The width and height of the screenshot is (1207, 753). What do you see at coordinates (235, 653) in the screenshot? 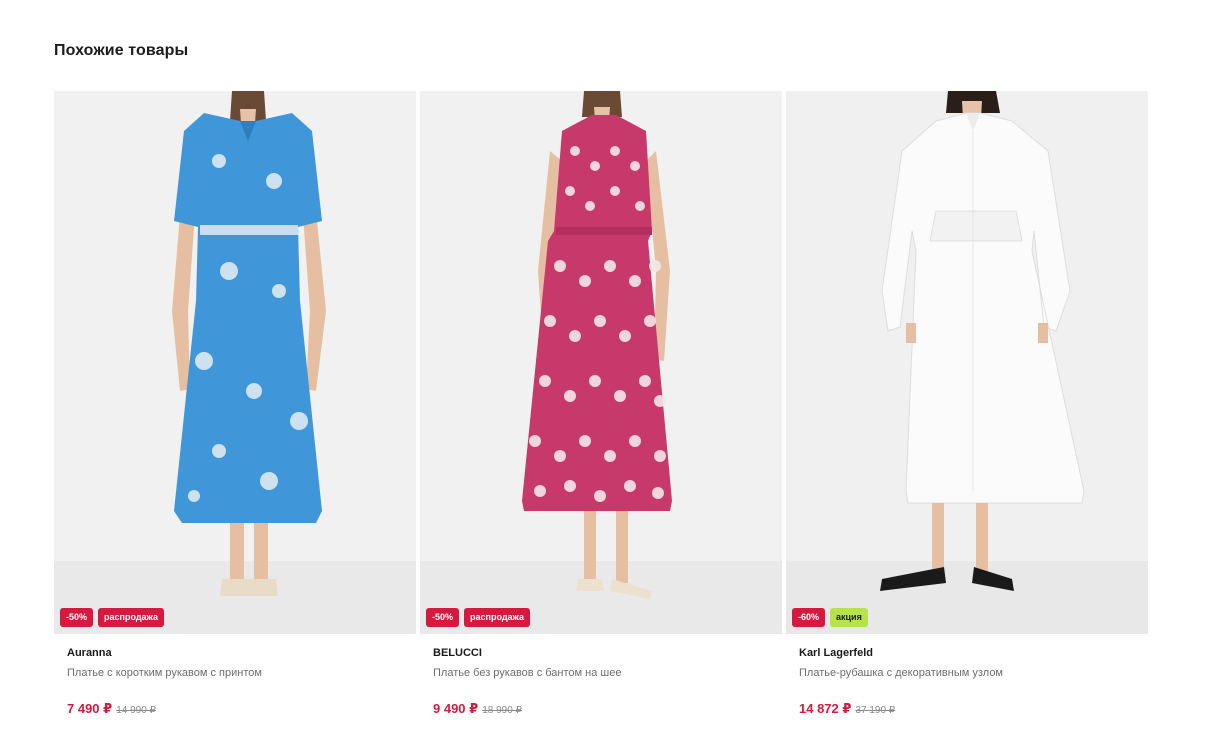
I see `product-brand: Auranna` at bounding box center [235, 653].